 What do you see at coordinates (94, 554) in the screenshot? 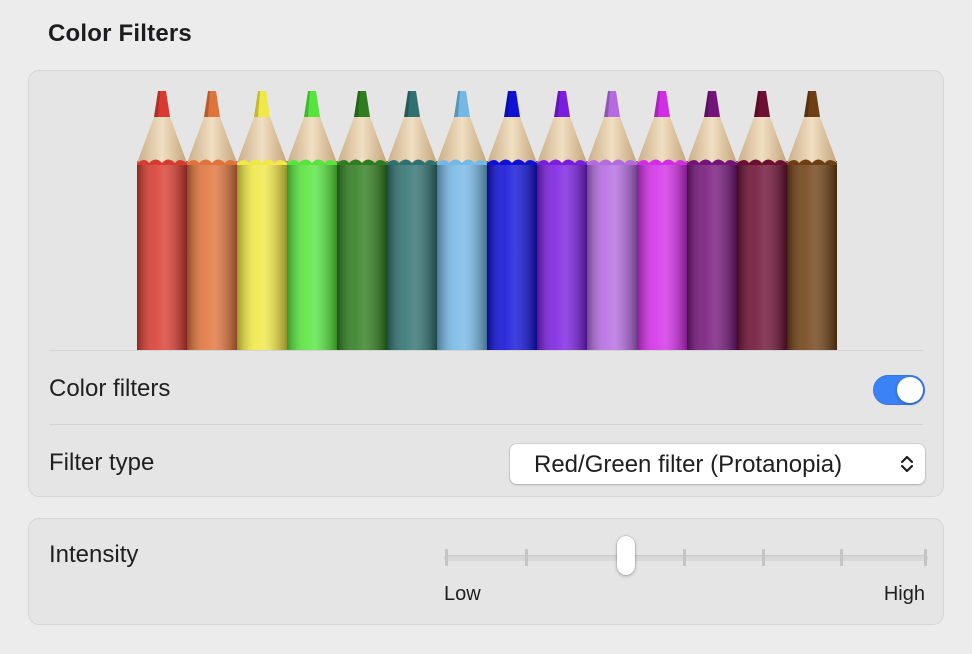
I see `intensity-label: Intensity` at bounding box center [94, 554].